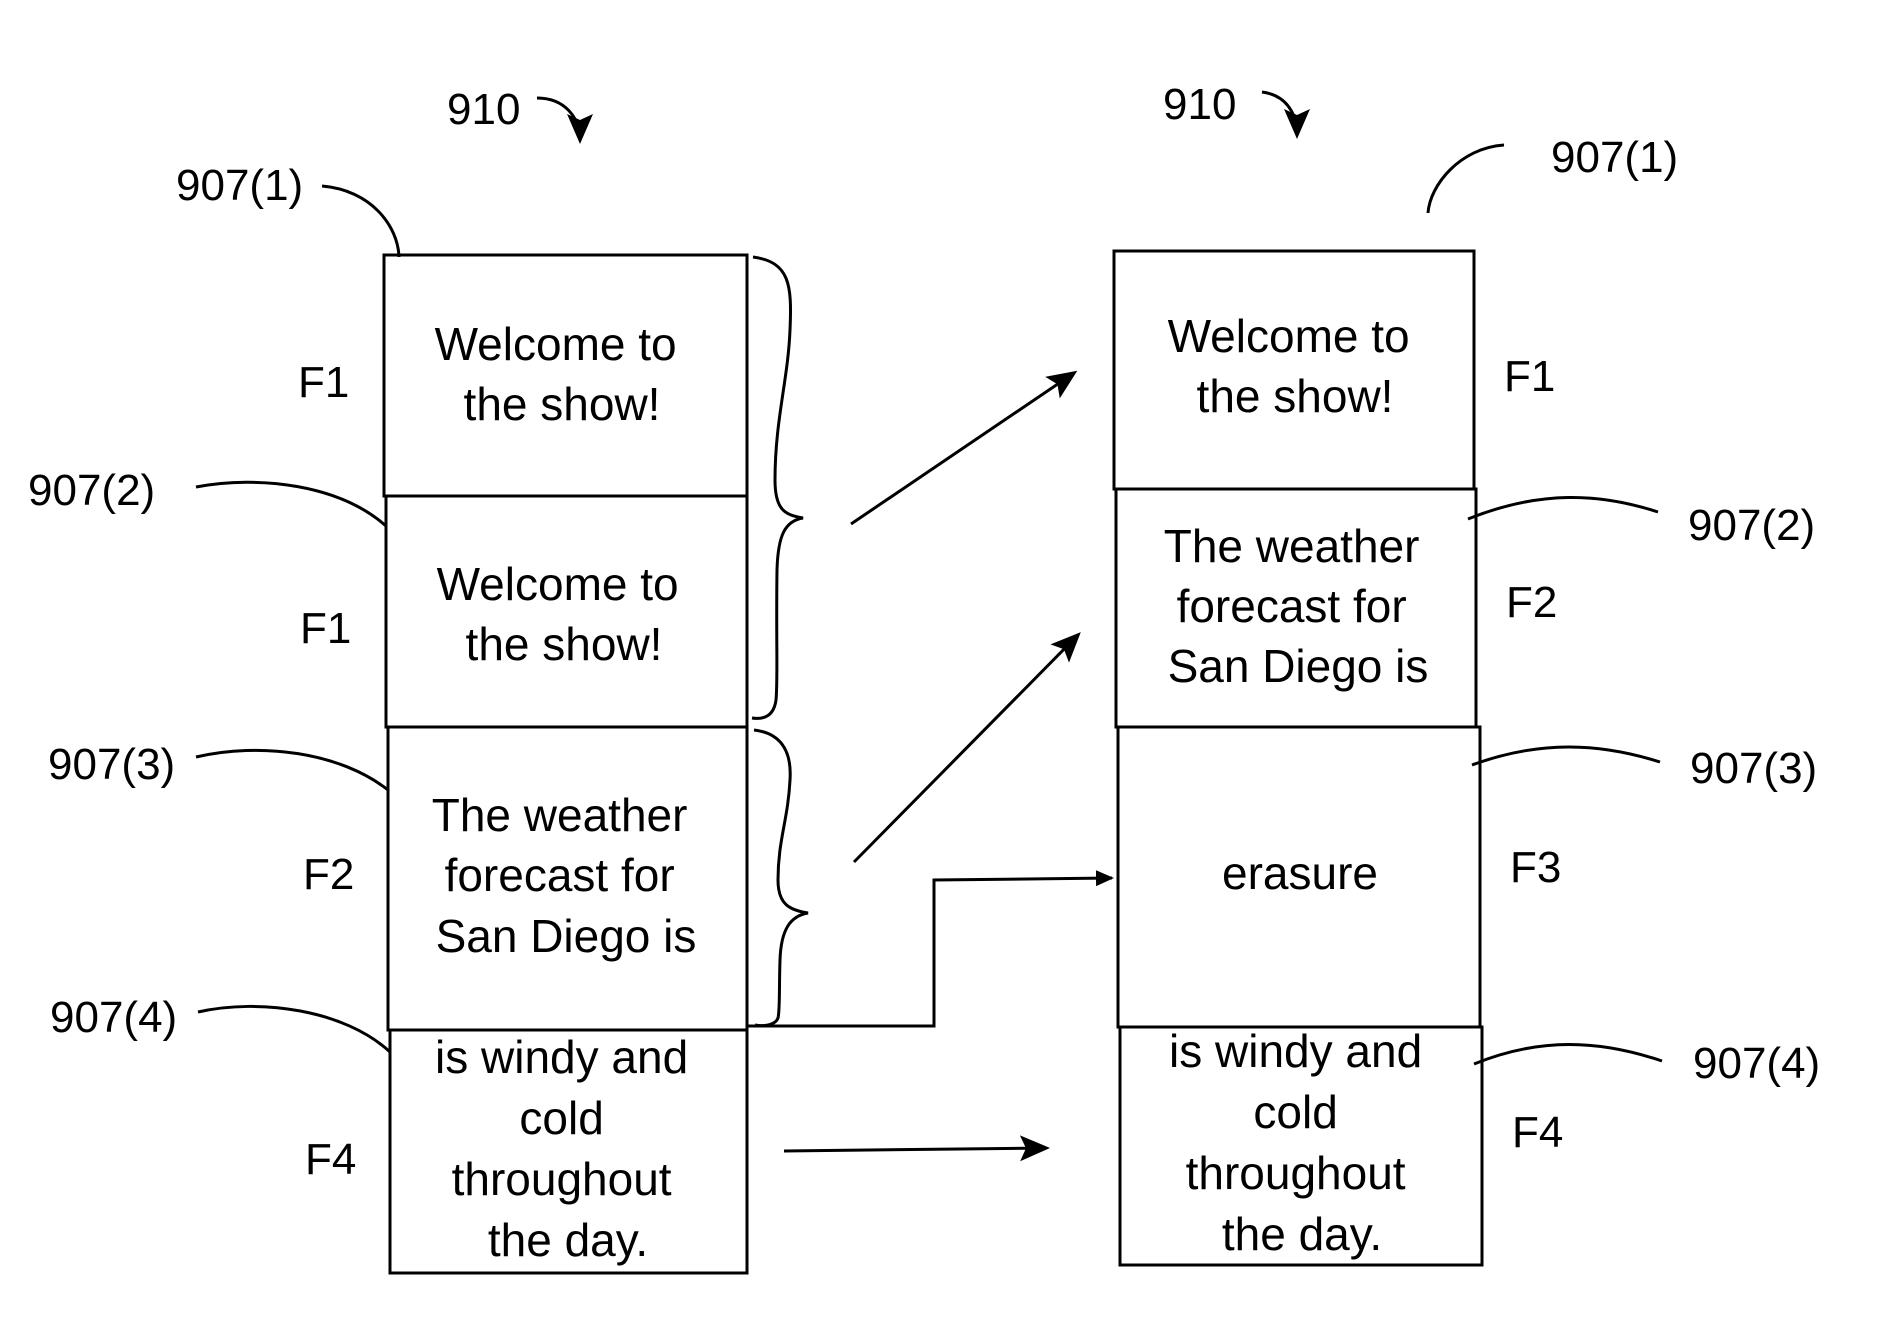 The height and width of the screenshot is (1333, 1884). What do you see at coordinates (1751, 525) in the screenshot?
I see `right-frame-2-ref: 907(2)` at bounding box center [1751, 525].